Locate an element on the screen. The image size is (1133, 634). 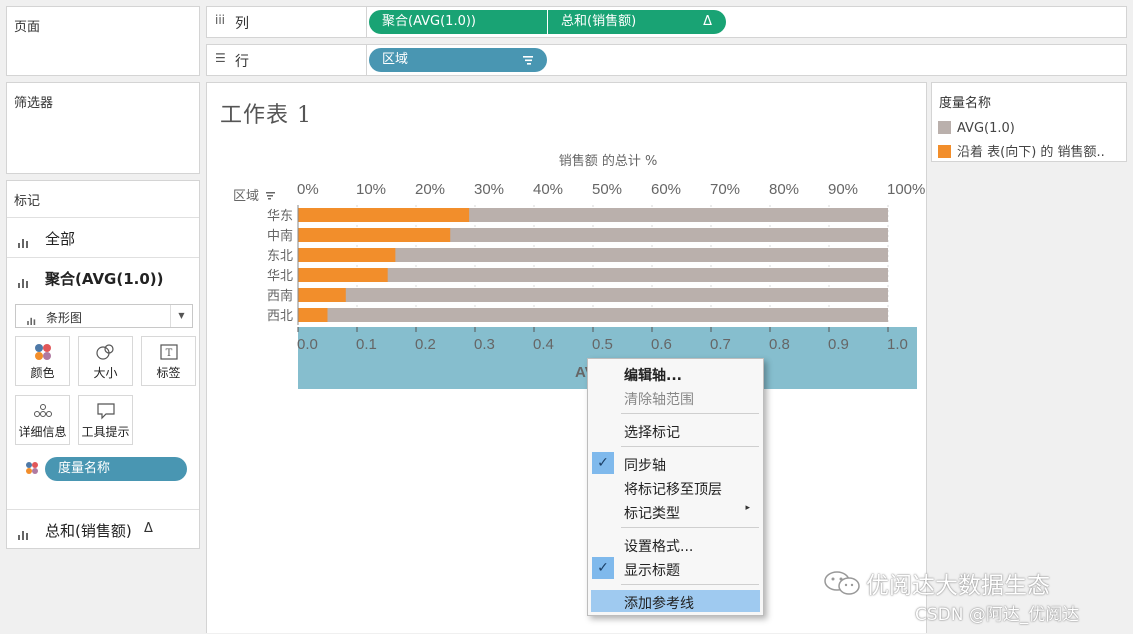
columns-pill-sum-sales: 总和(销售额) Δ is located at coordinates (637, 22).